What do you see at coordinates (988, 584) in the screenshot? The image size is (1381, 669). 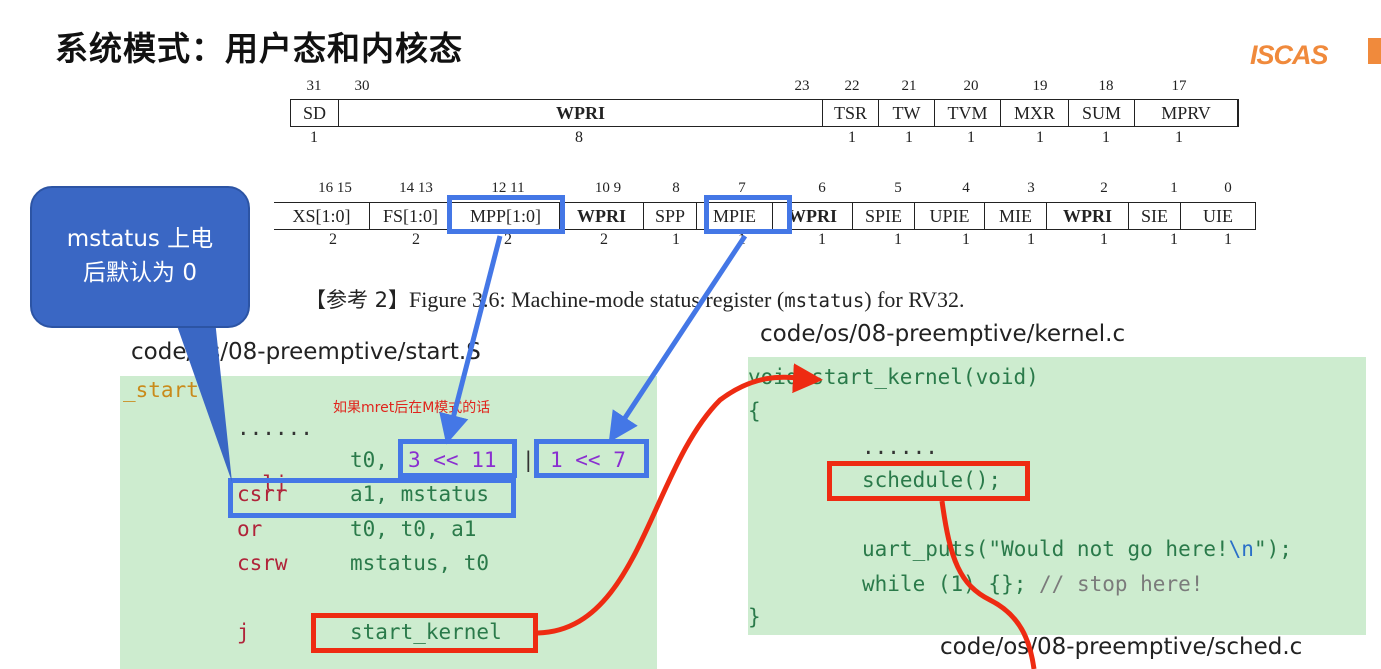 I see `schedule-arrow` at bounding box center [988, 584].